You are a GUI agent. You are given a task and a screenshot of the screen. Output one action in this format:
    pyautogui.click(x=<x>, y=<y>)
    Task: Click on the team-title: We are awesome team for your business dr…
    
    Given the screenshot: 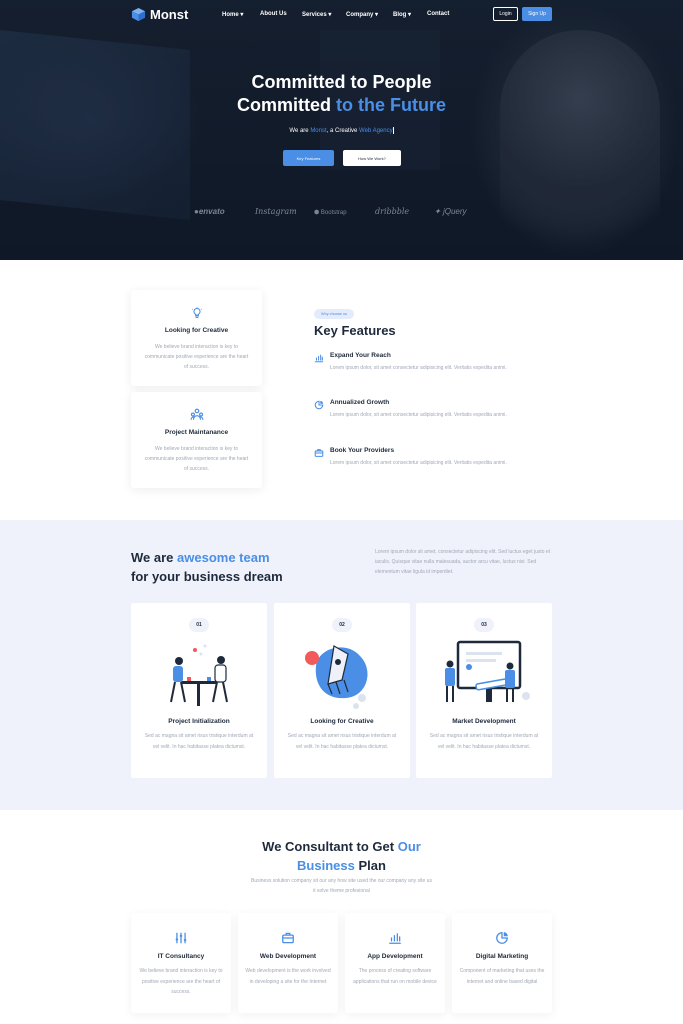 What is the action you would take?
    pyautogui.click(x=207, y=567)
    